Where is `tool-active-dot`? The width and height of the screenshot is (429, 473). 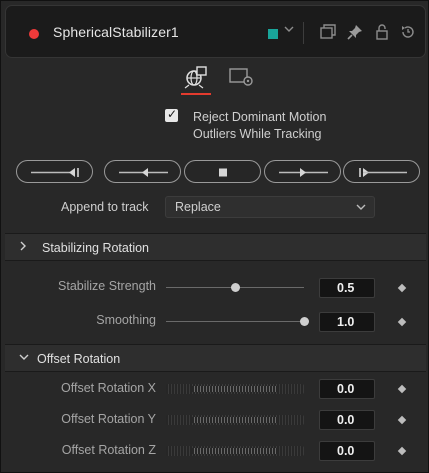 tool-active-dot is located at coordinates (34, 34).